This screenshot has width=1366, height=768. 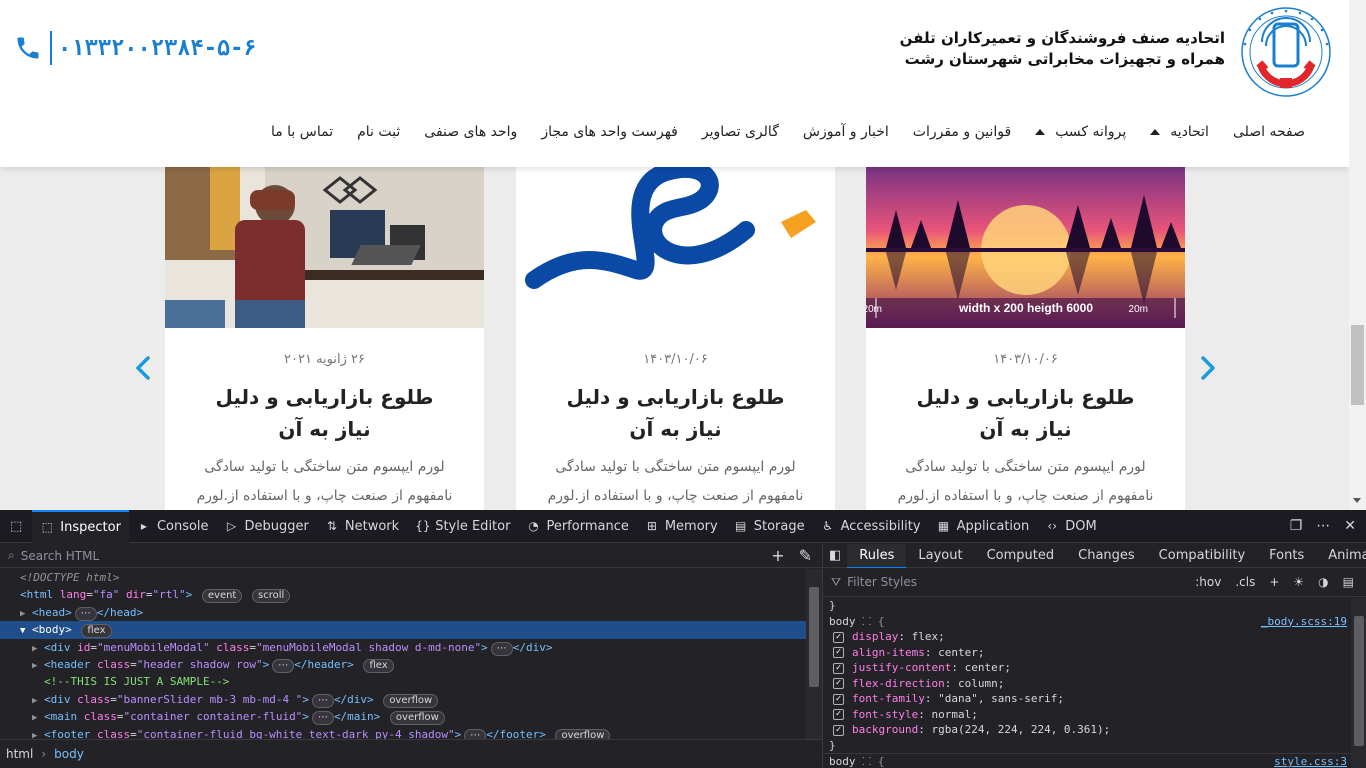 I want to click on filter-styles-input: Filter Styles, so click(x=882, y=582).